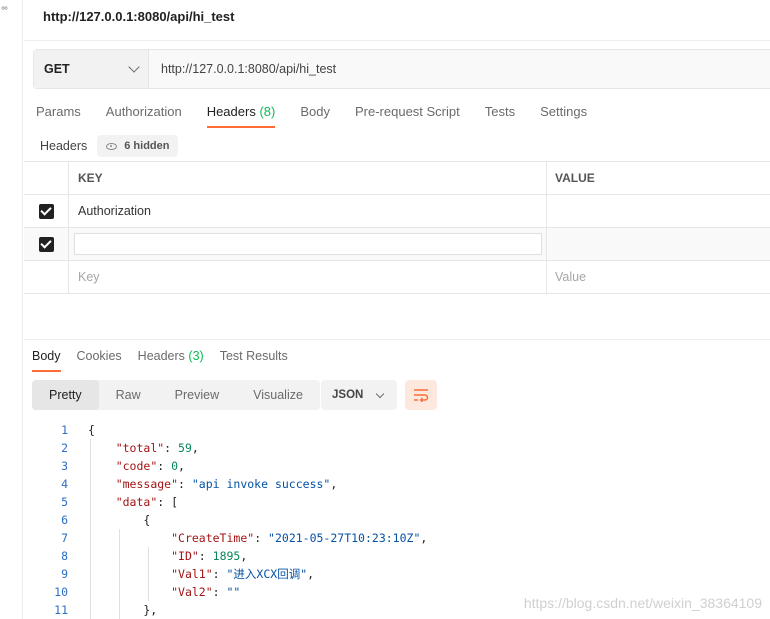  Describe the element at coordinates (308, 244) in the screenshot. I see `key-input` at that location.